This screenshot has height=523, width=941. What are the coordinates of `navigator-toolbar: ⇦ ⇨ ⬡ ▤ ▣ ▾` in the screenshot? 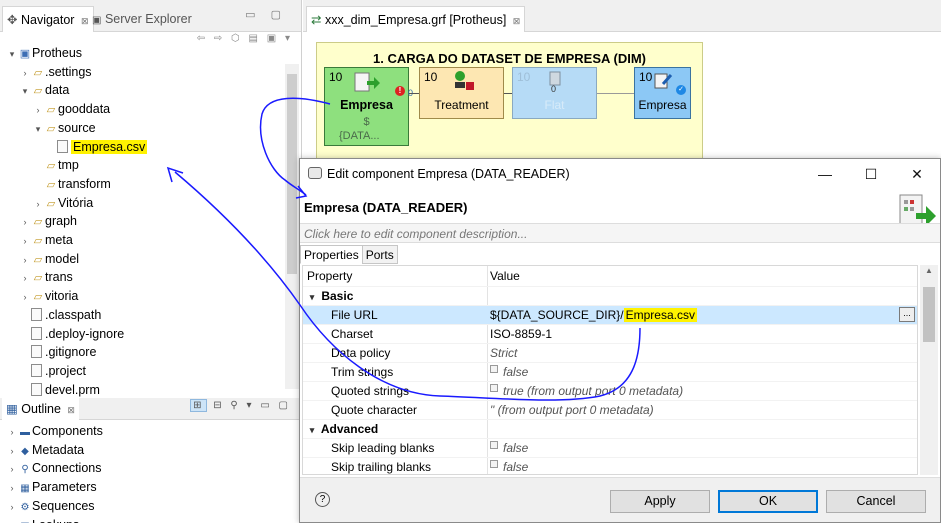 It's located at (245, 38).